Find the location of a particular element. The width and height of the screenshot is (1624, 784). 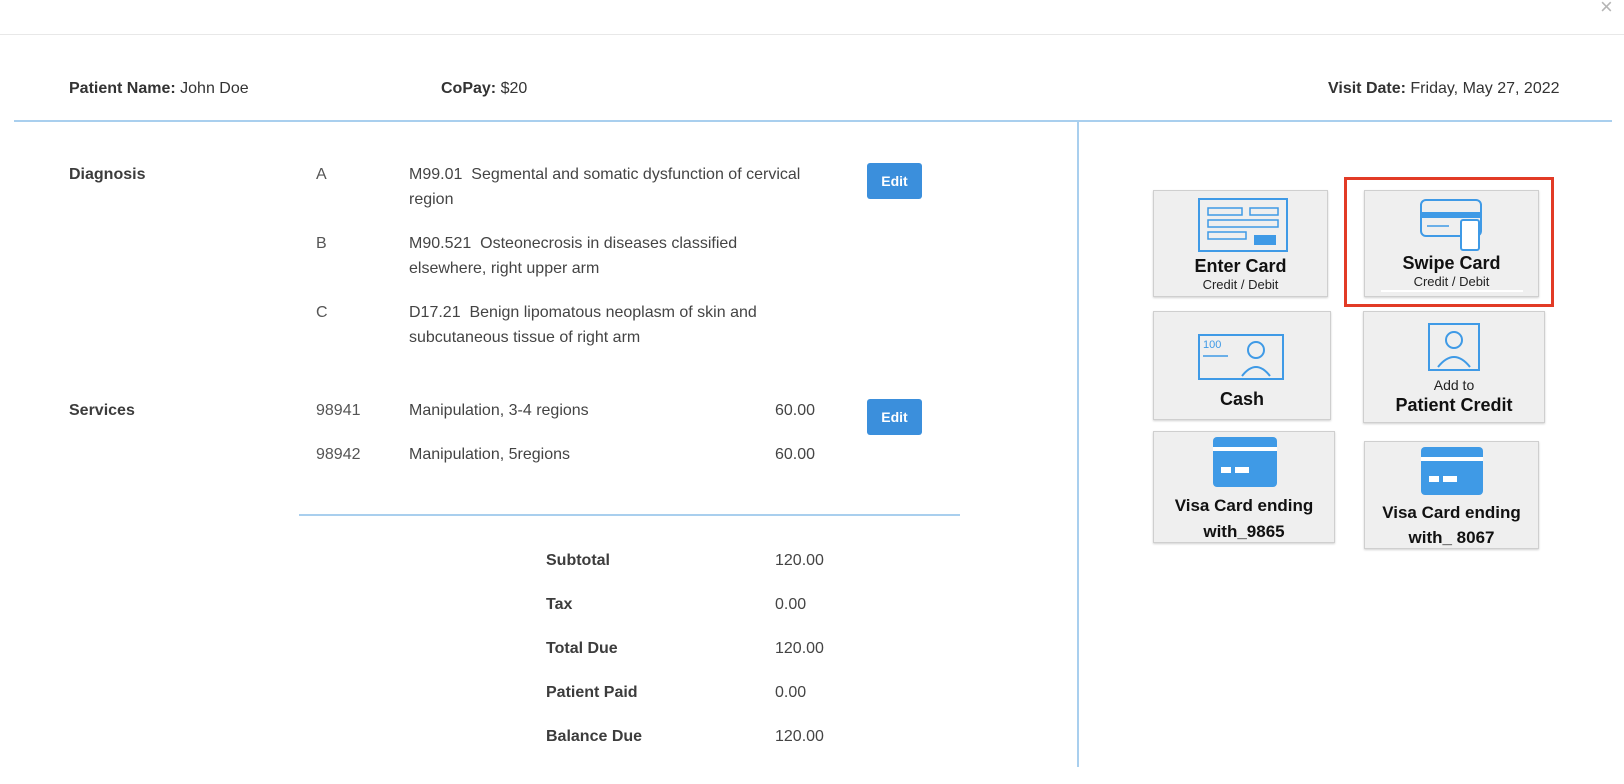

patient-paid-label: Patient Paid is located at coordinates (592, 692).